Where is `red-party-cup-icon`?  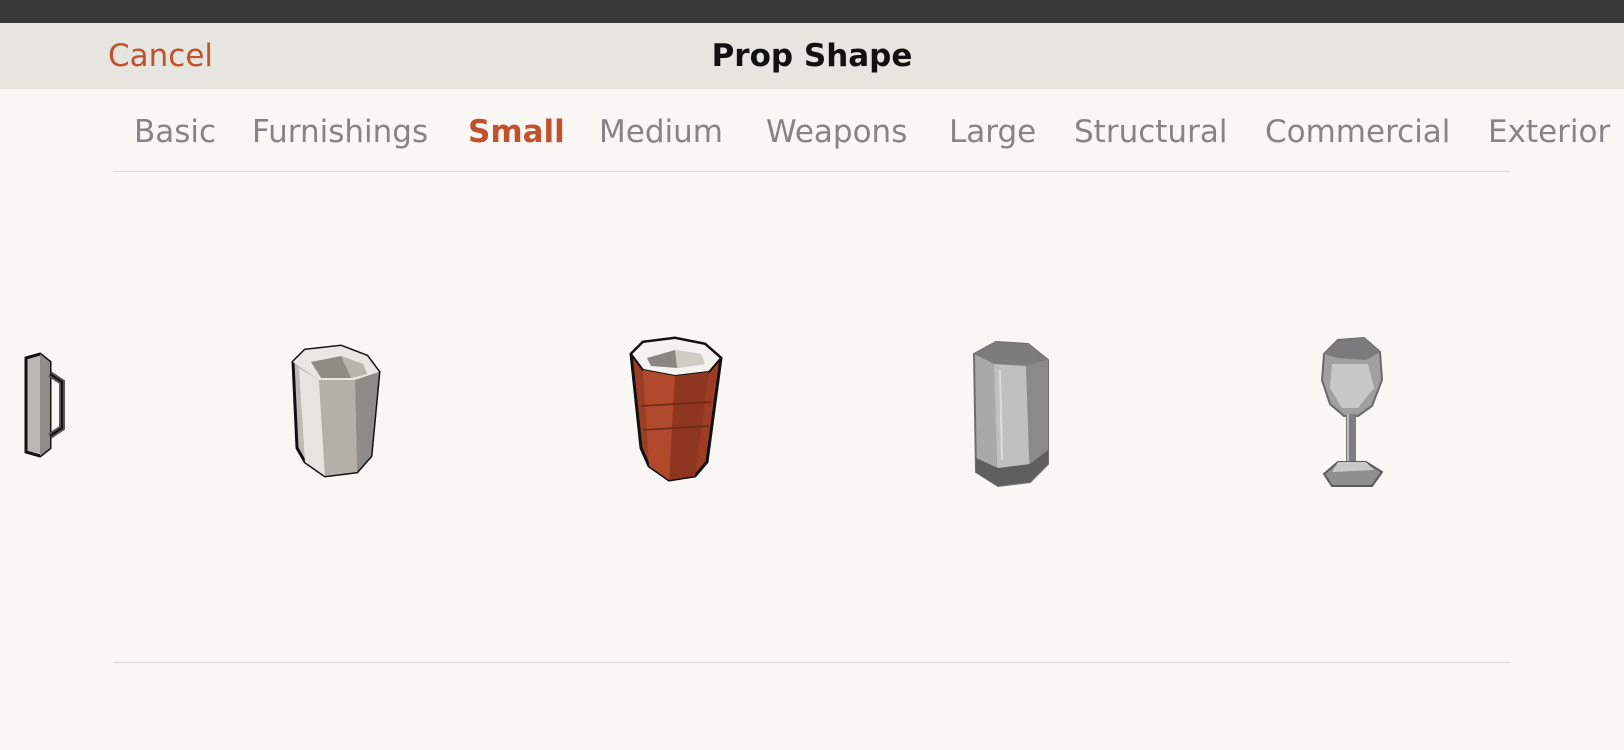 red-party-cup-icon is located at coordinates (677, 411).